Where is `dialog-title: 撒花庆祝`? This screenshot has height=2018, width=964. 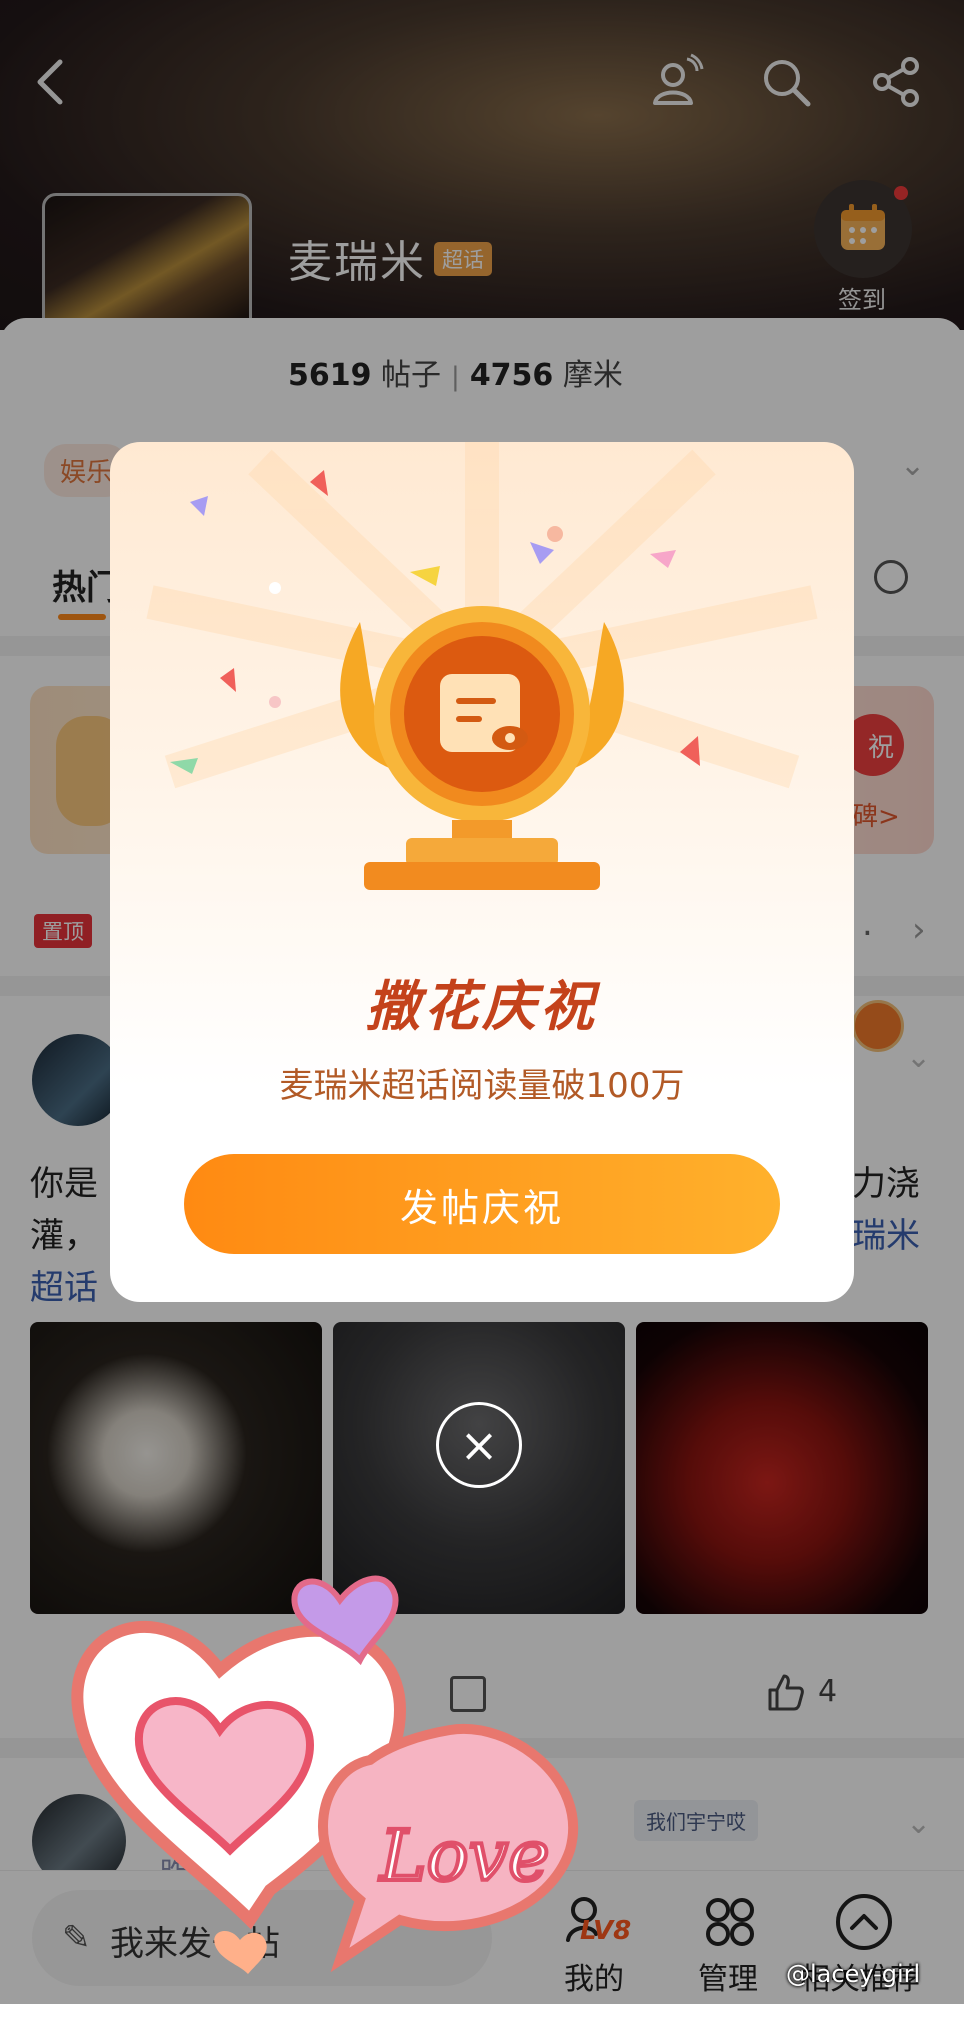
dialog-title: 撒花庆祝 is located at coordinates (482, 1006).